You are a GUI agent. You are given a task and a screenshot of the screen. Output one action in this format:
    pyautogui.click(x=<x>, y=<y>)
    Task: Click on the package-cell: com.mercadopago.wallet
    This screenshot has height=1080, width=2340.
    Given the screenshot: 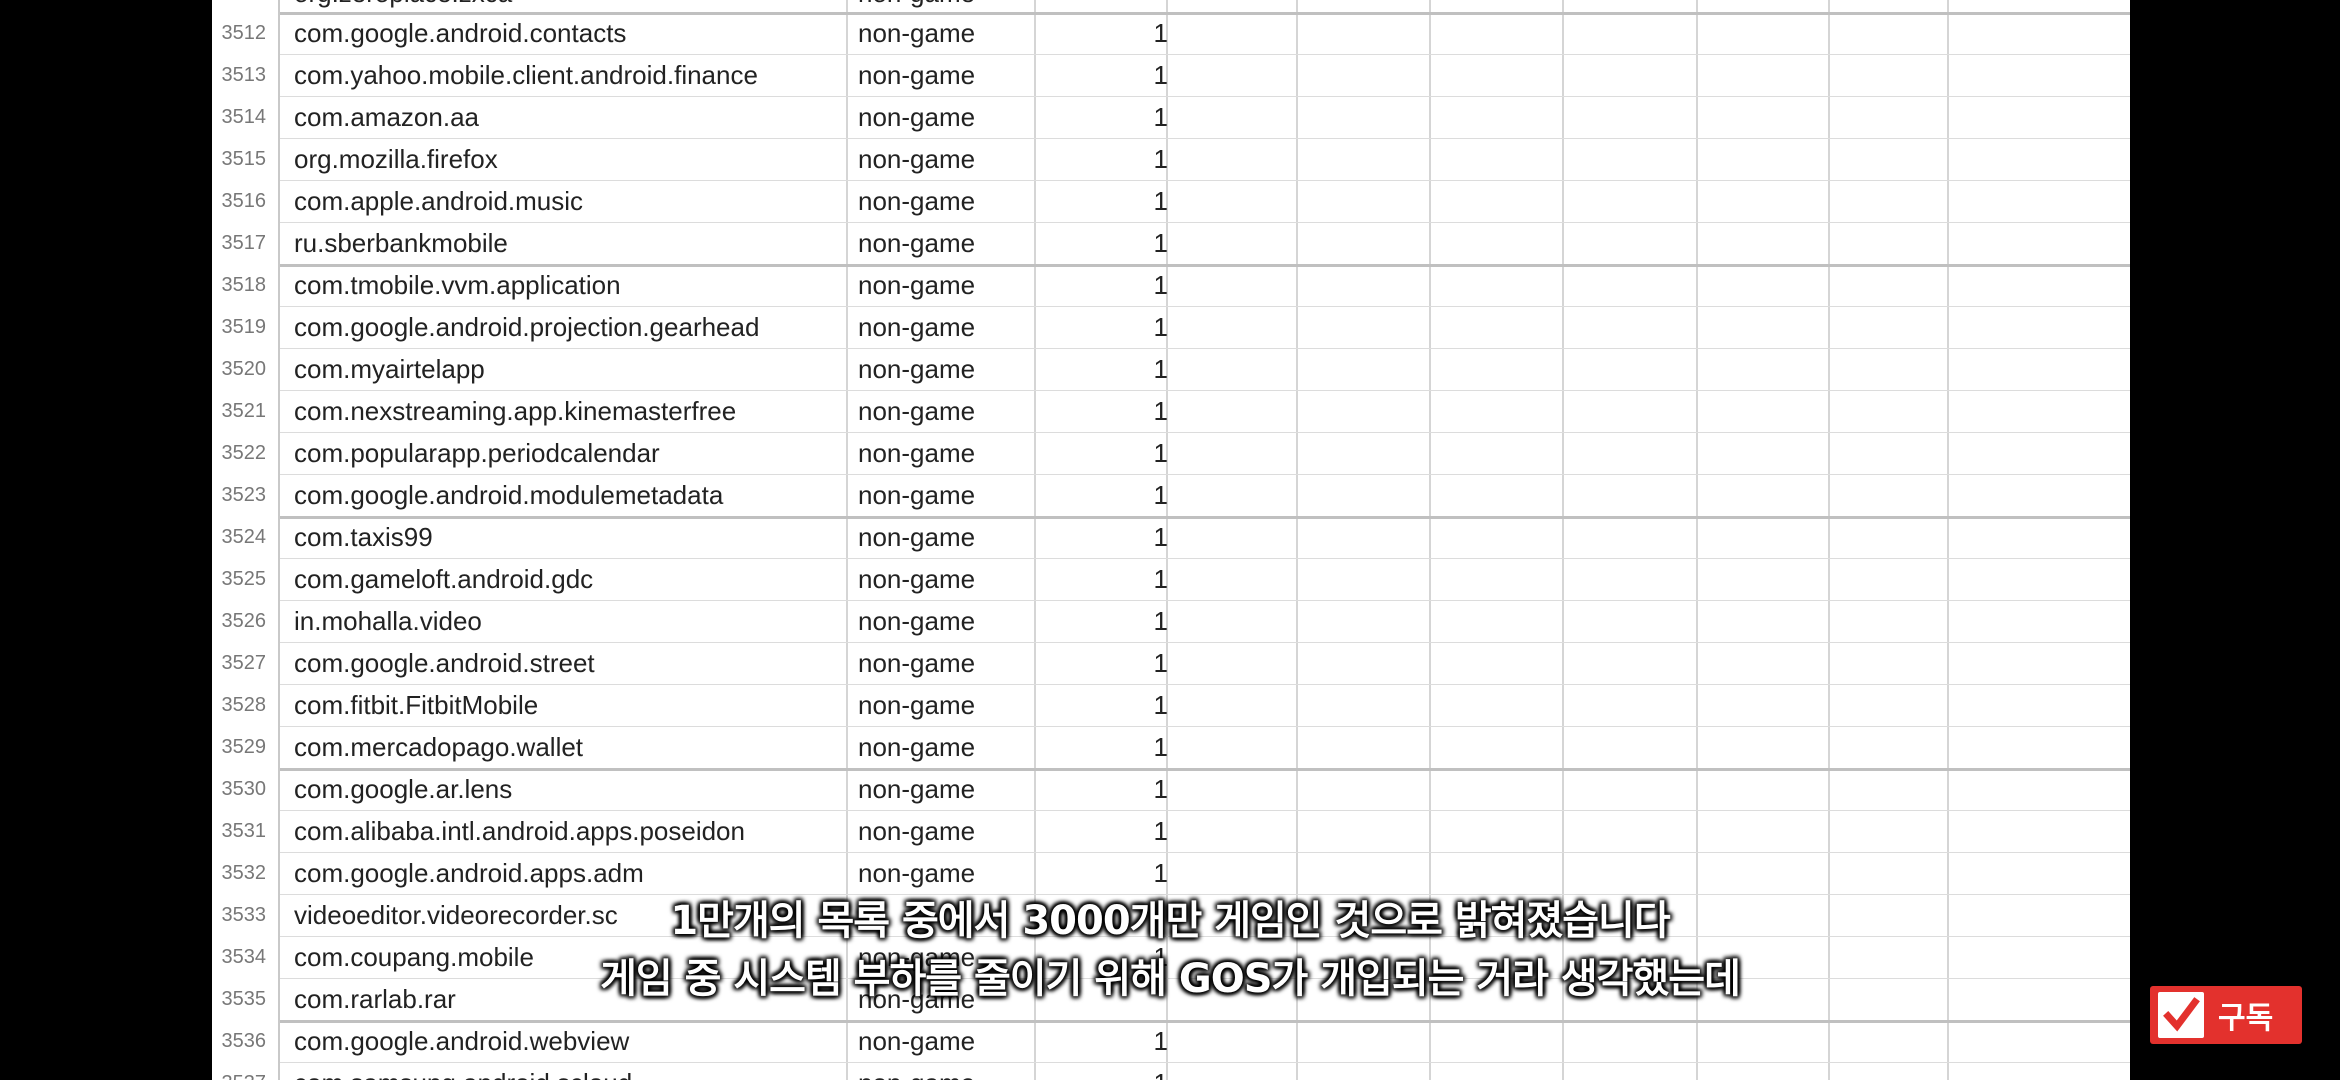 What is the action you would take?
    pyautogui.click(x=573, y=747)
    